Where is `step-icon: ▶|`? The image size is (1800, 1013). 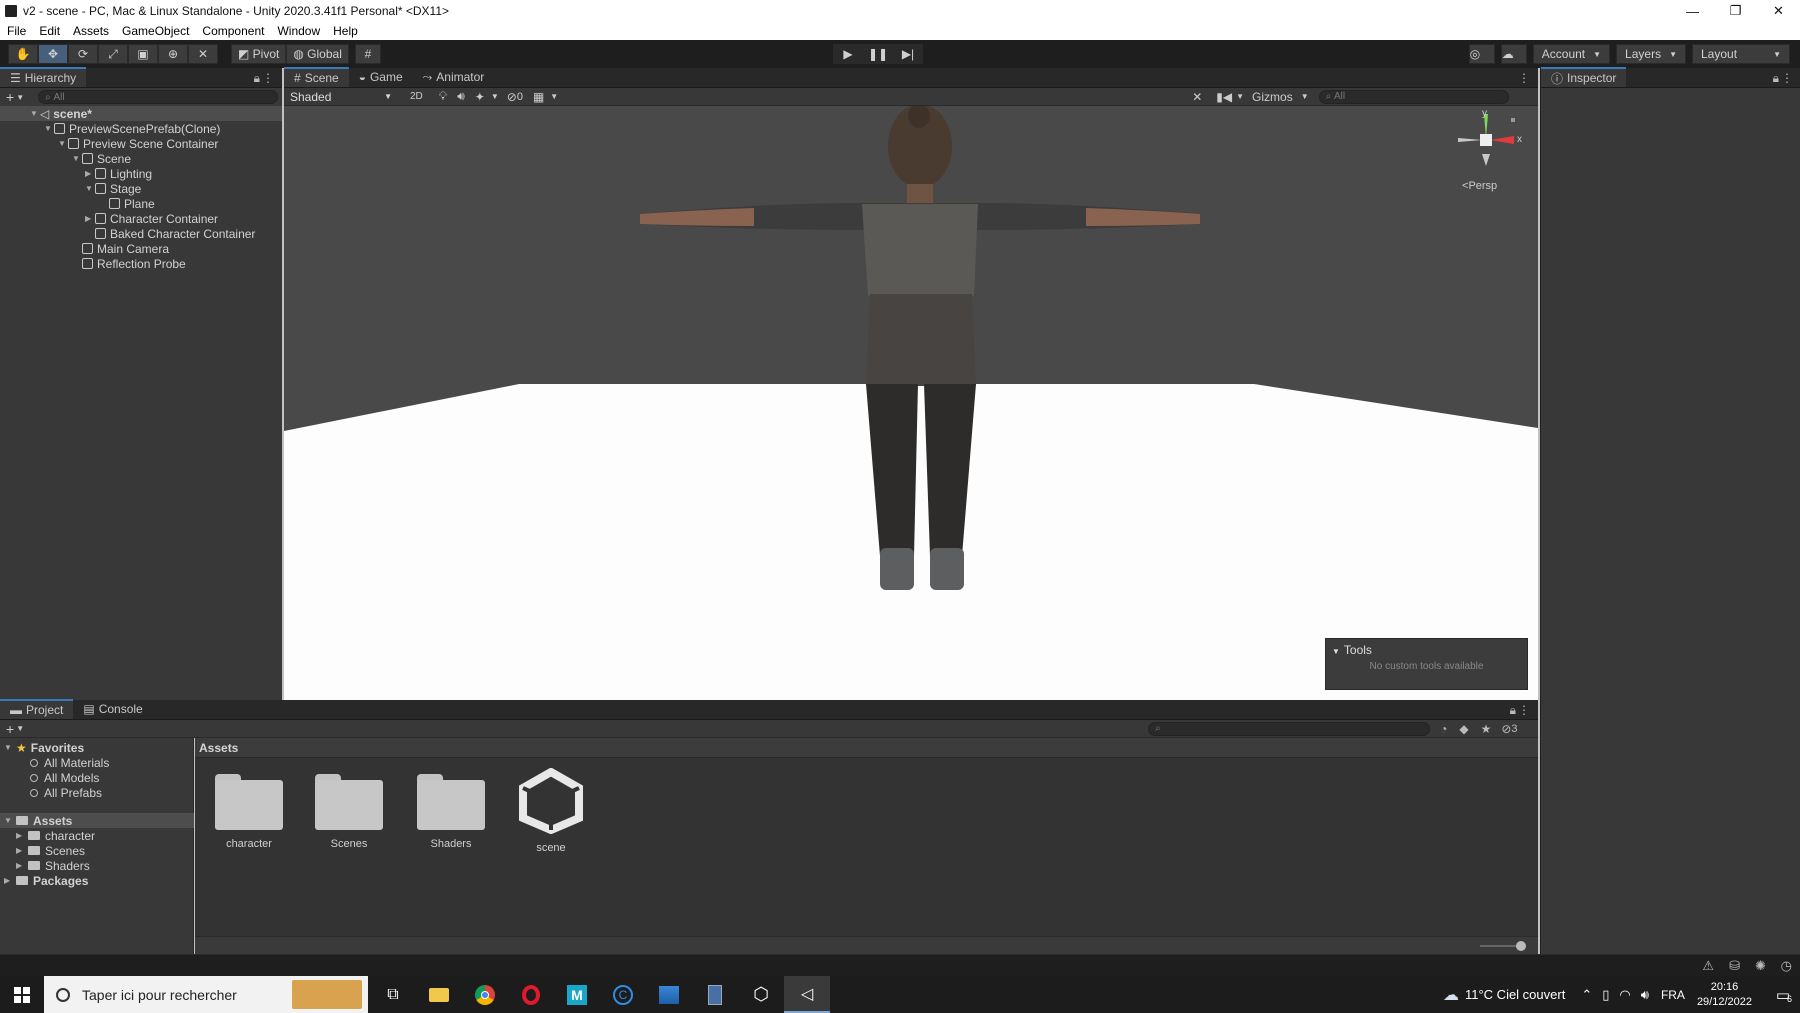 step-icon: ▶| is located at coordinates (908, 54).